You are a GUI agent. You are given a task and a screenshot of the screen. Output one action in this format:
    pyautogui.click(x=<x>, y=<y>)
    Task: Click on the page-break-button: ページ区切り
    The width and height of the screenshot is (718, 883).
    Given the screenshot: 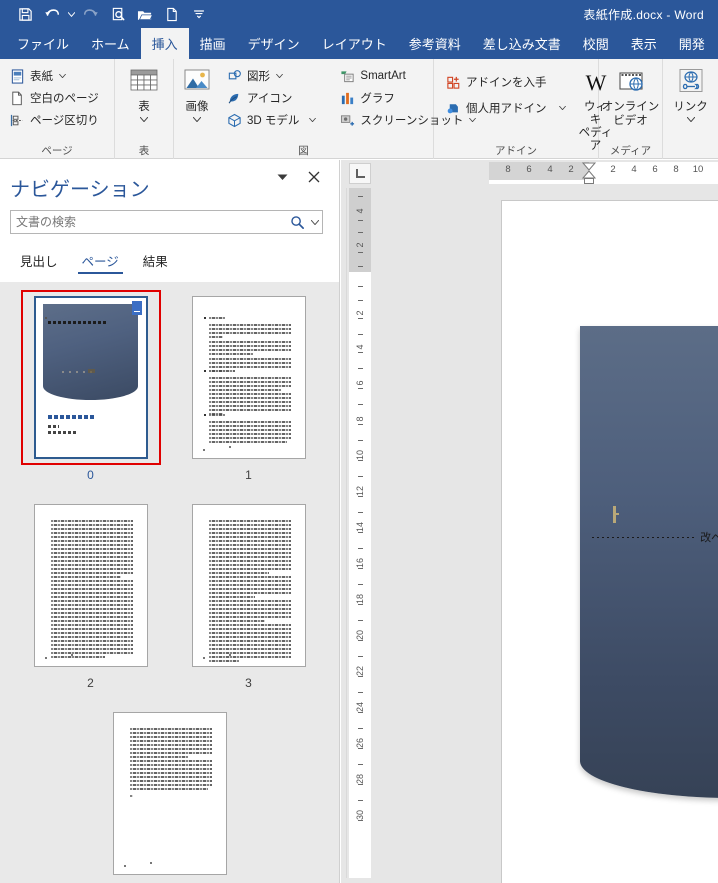 What is the action you would take?
    pyautogui.click(x=55, y=120)
    